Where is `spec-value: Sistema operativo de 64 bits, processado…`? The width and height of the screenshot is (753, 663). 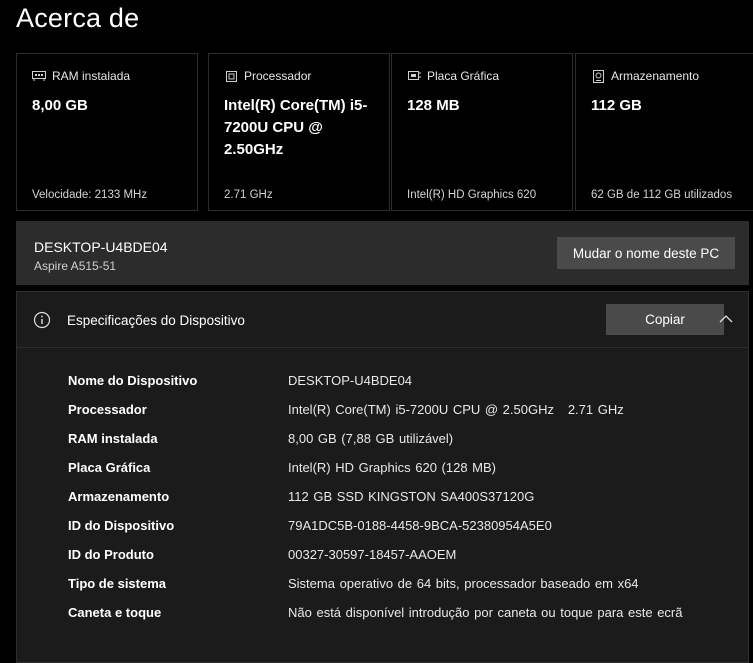
spec-value: Sistema operativo de 64 bits, processado… is located at coordinates (463, 583).